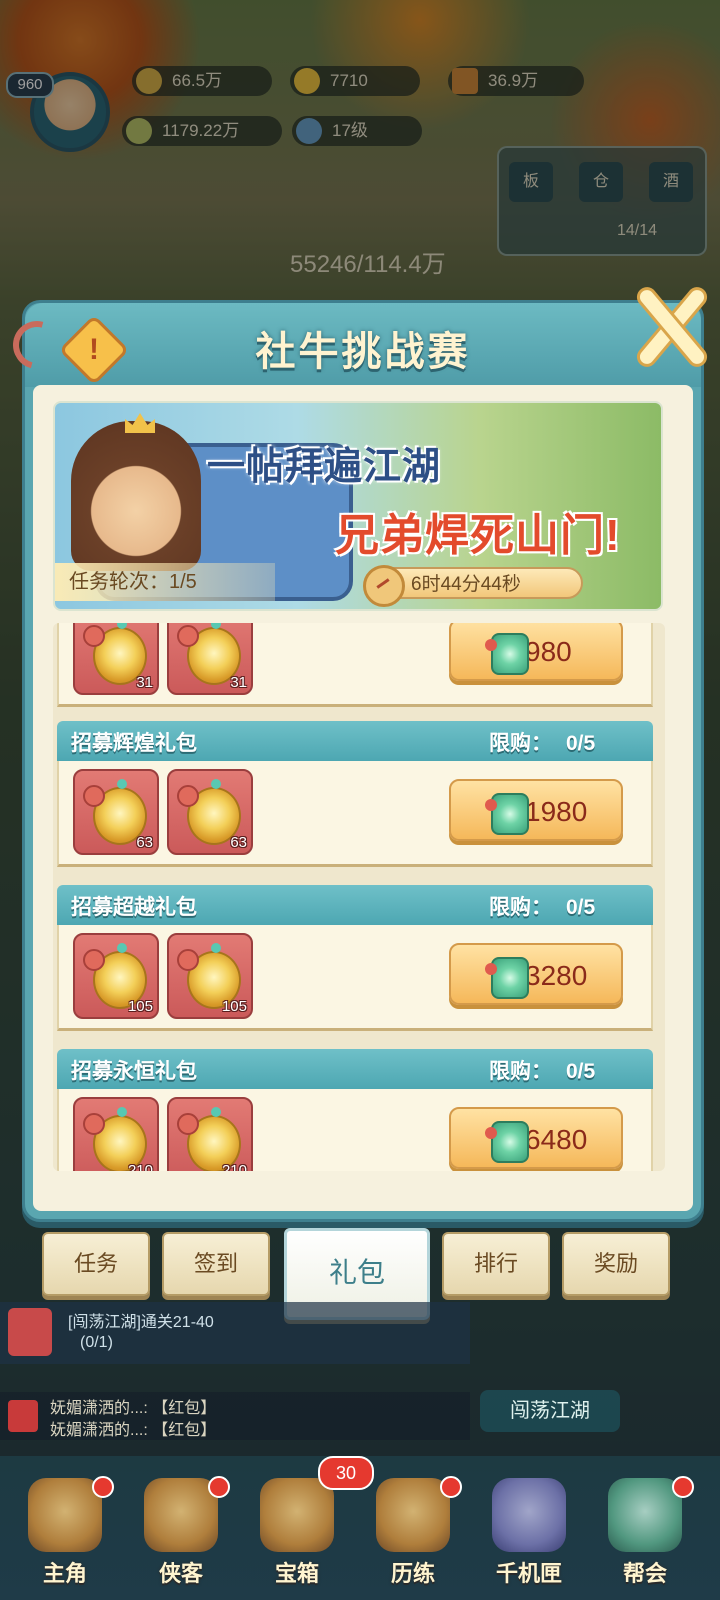  I want to click on pack-header: 招募永恒礼包 限购： 0/5, so click(355, 1069).